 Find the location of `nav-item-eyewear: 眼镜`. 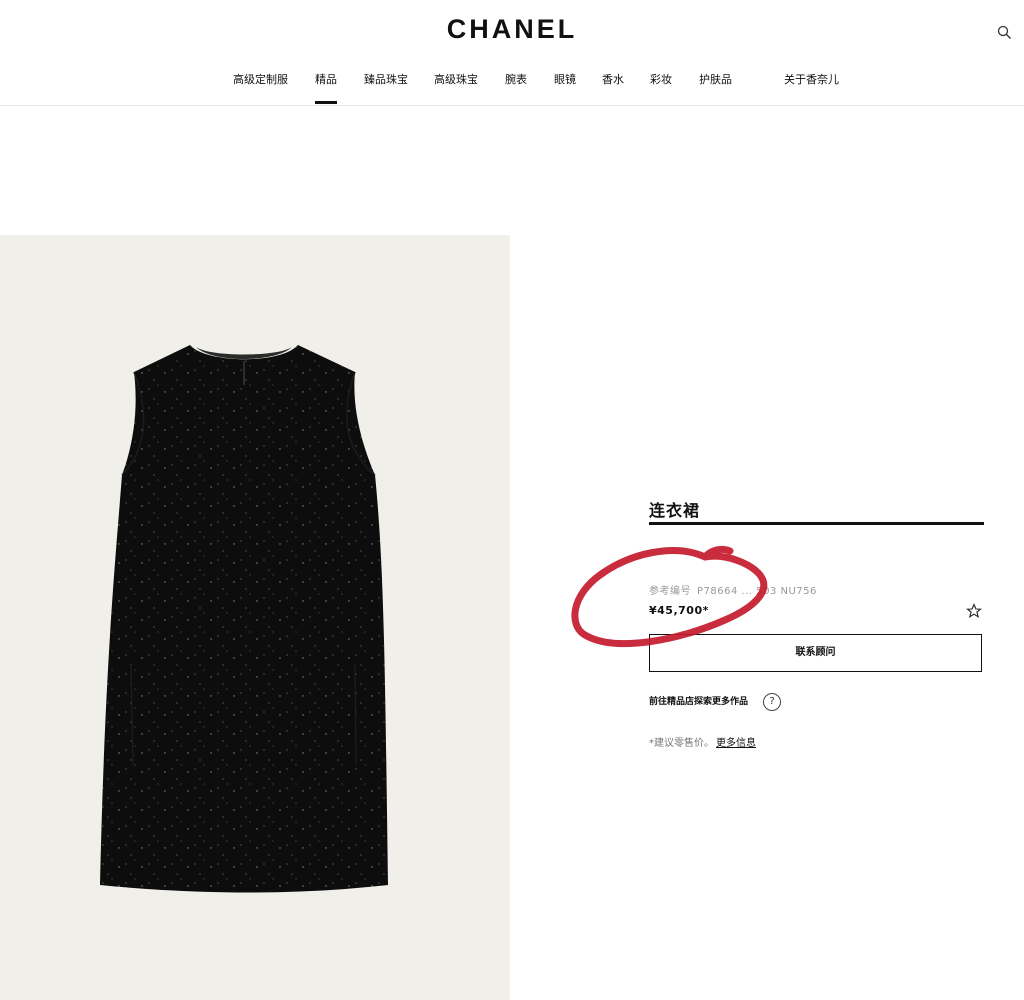

nav-item-eyewear: 眼镜 is located at coordinates (565, 79).